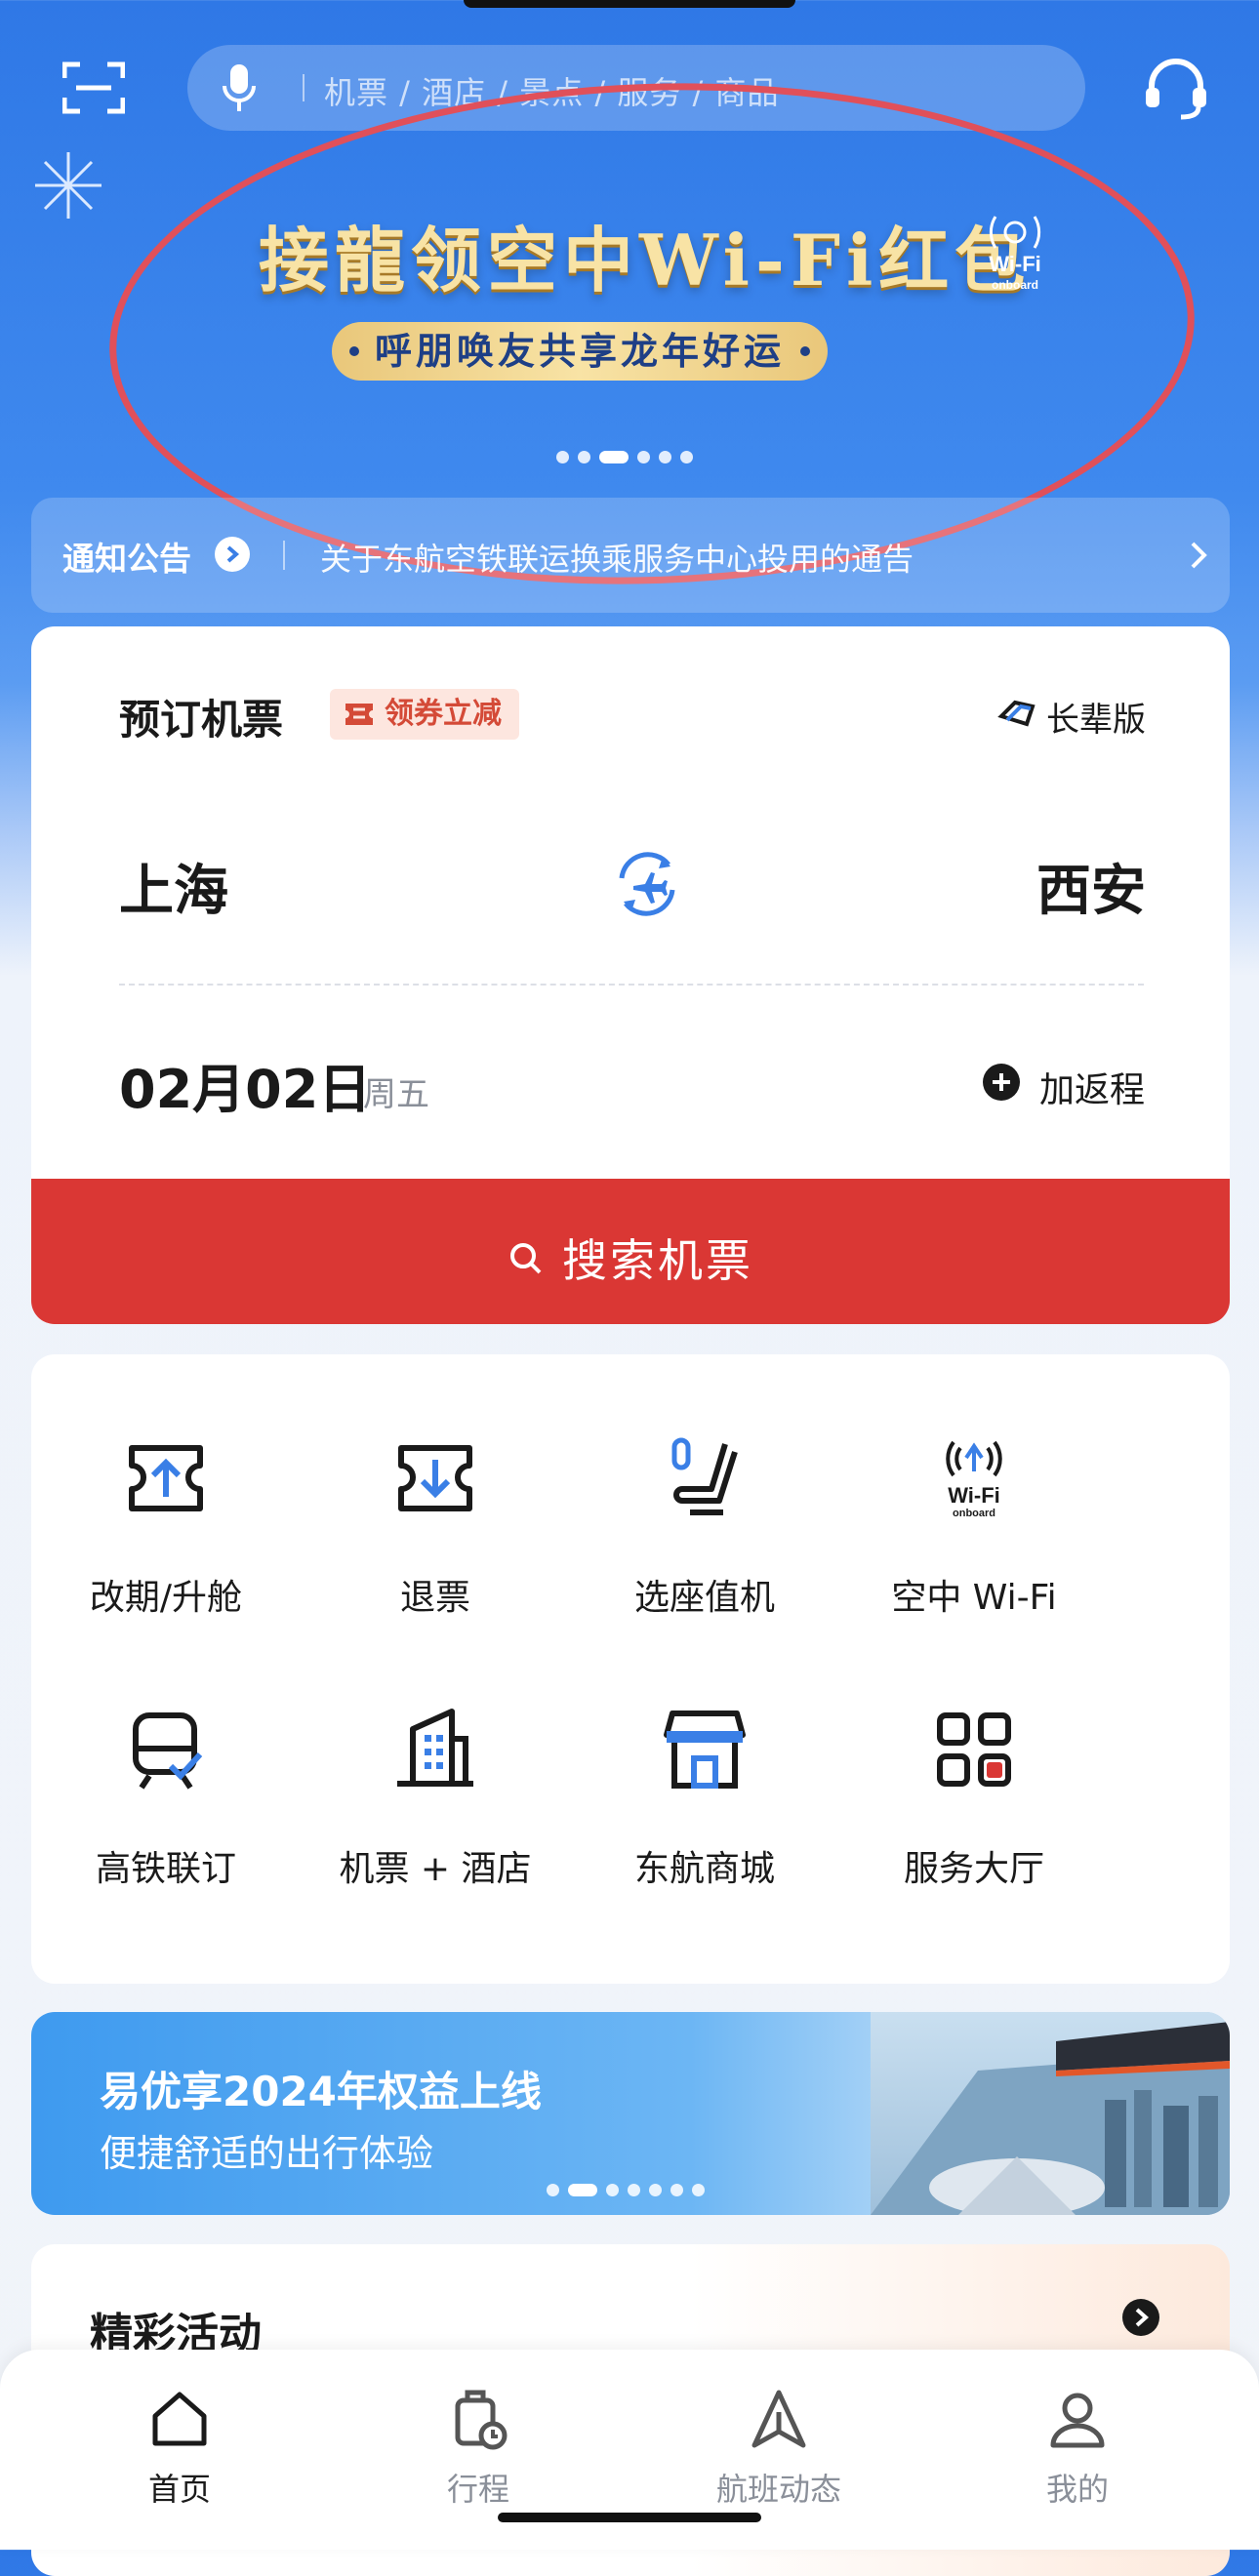 Image resolution: width=1259 pixels, height=2576 pixels. I want to click on elder-mode-icon, so click(1016, 713).